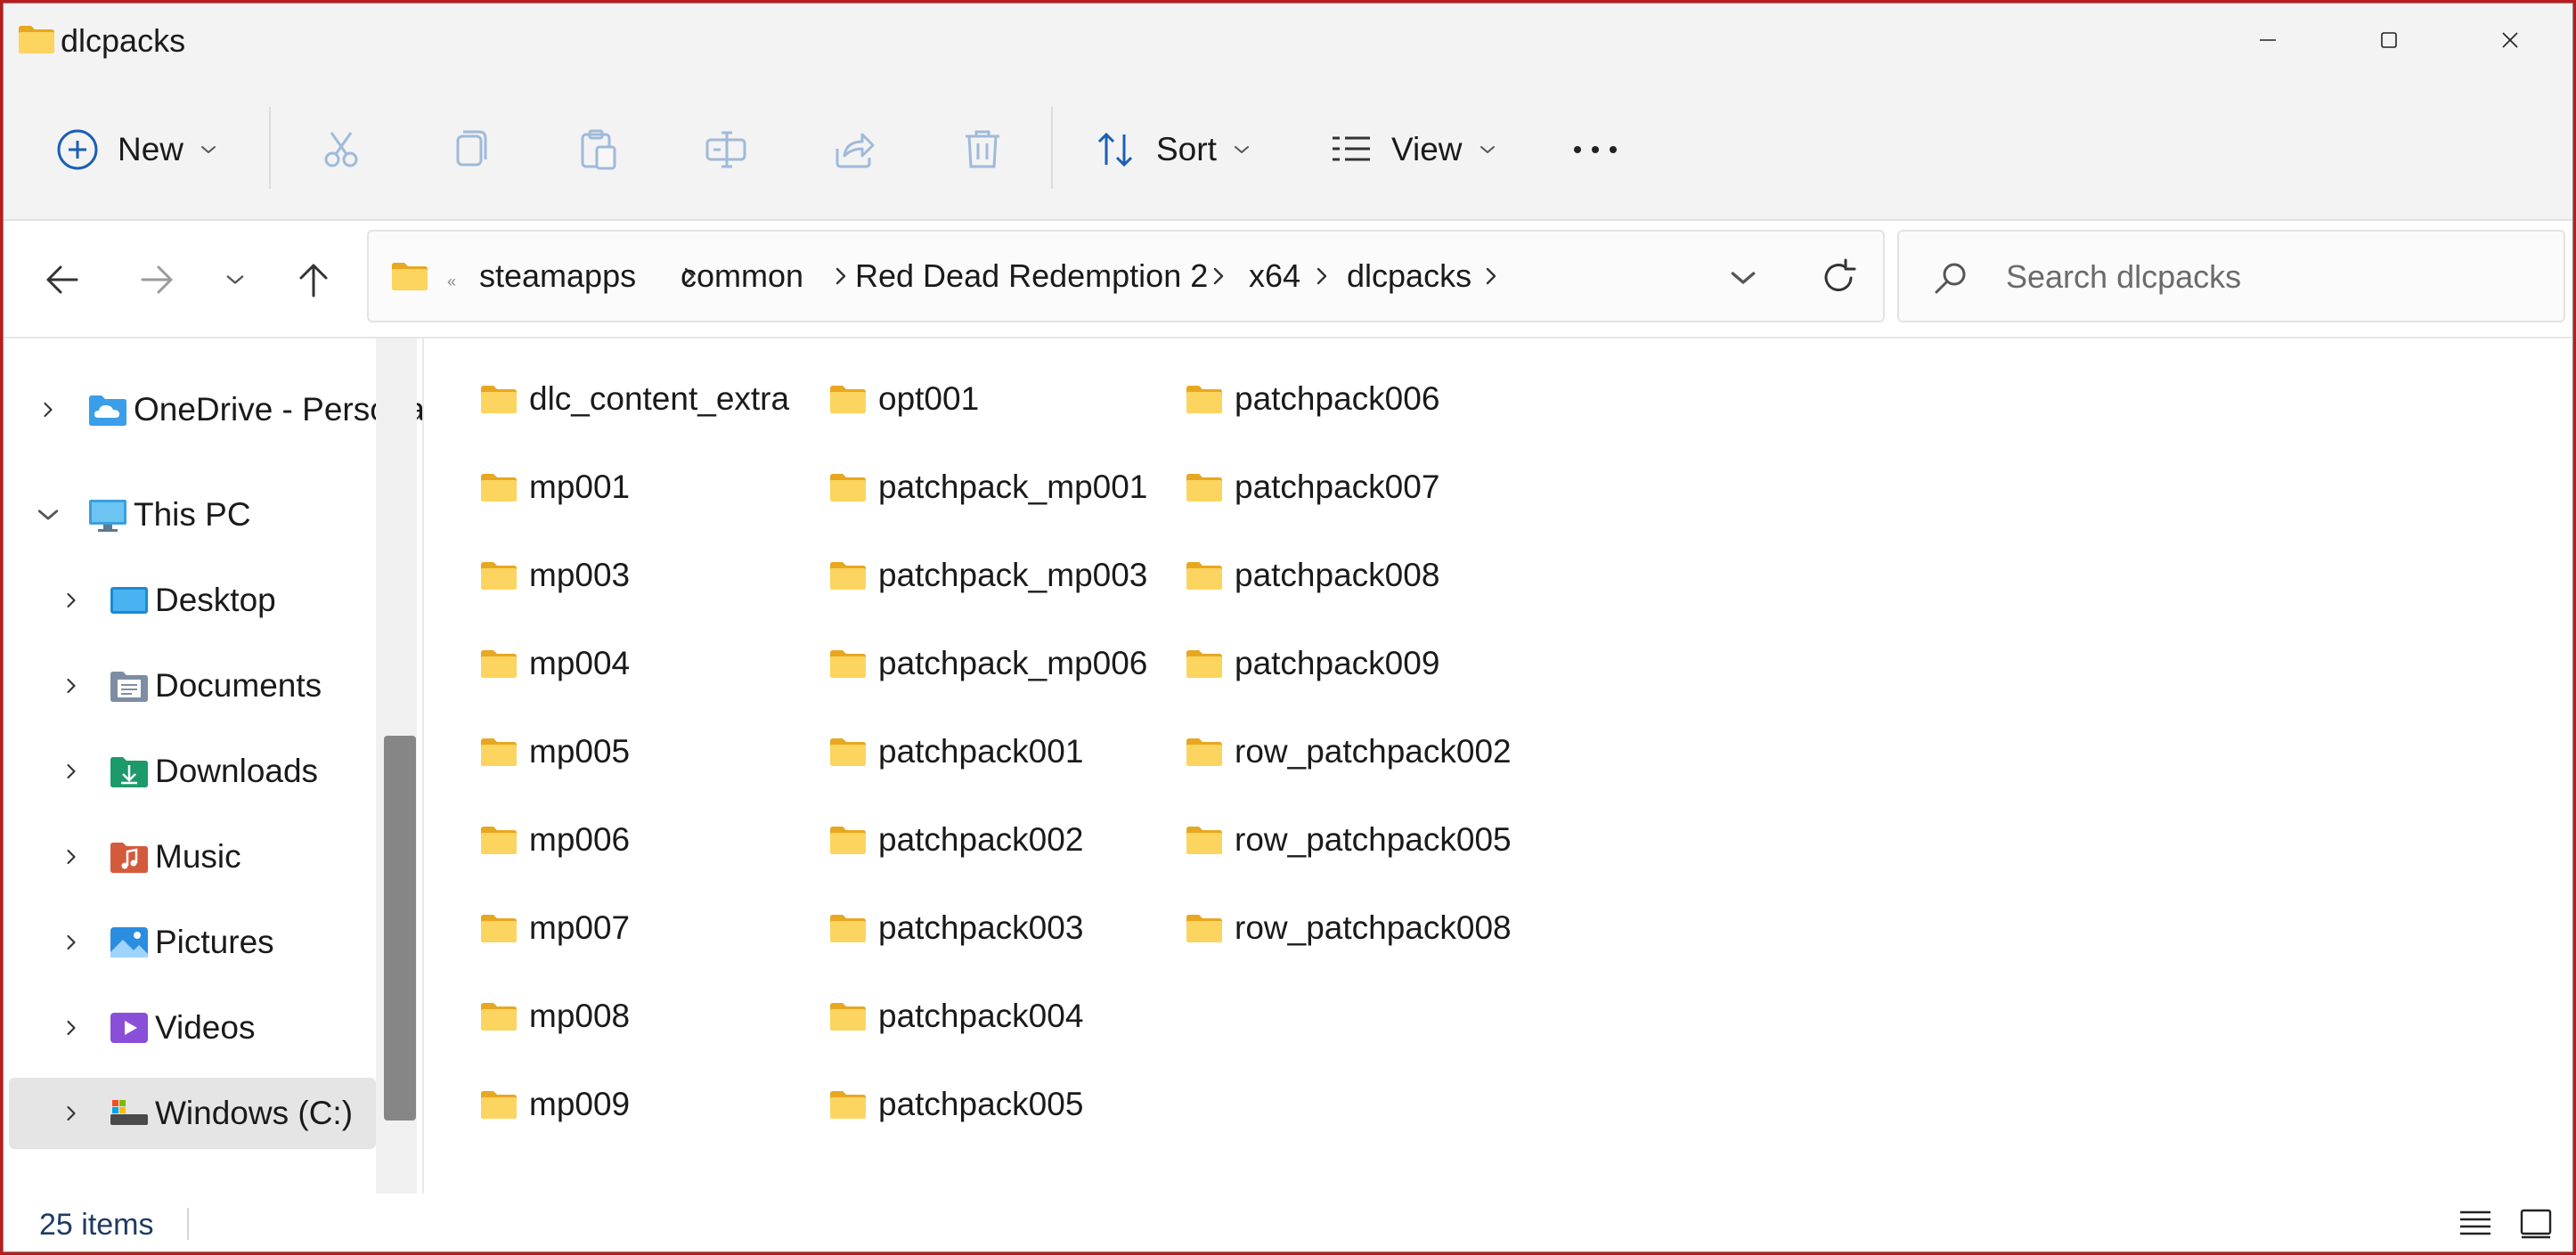 Image resolution: width=2576 pixels, height=1255 pixels. I want to click on breadcrumb-overflow: «, so click(452, 282).